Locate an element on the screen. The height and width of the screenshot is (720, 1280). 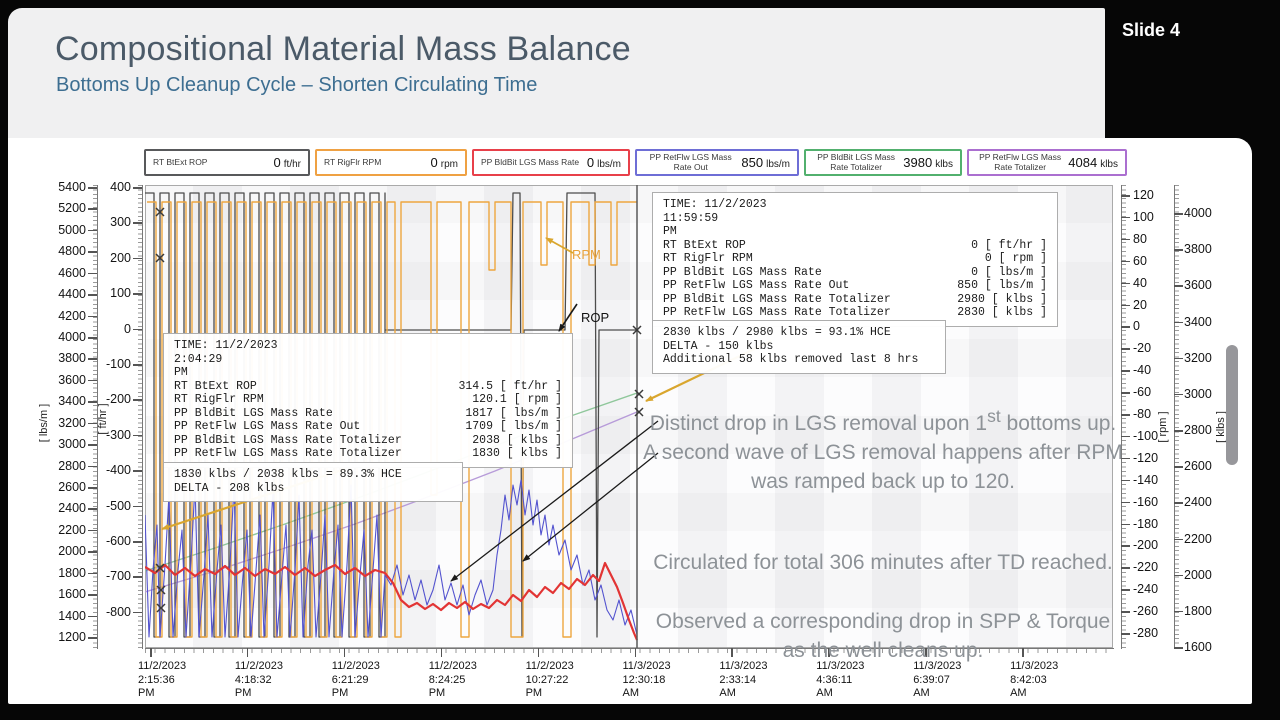
tooltip-field: PP BldBit LGS Mass Rate is located at coordinates (742, 272).